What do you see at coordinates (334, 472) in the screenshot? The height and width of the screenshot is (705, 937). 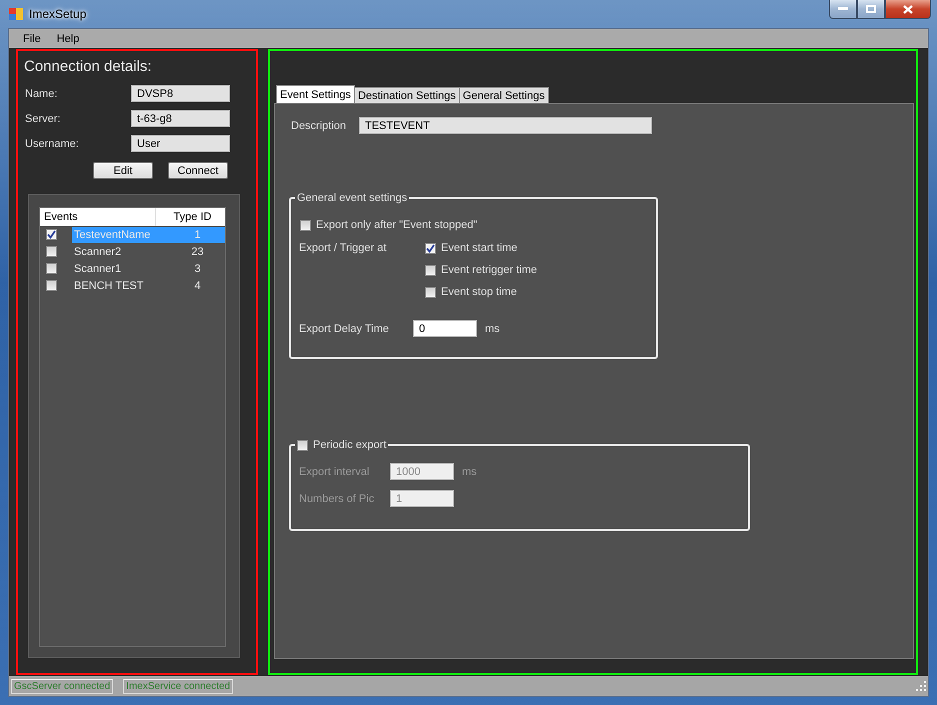 I see `field-label: Export interval` at bounding box center [334, 472].